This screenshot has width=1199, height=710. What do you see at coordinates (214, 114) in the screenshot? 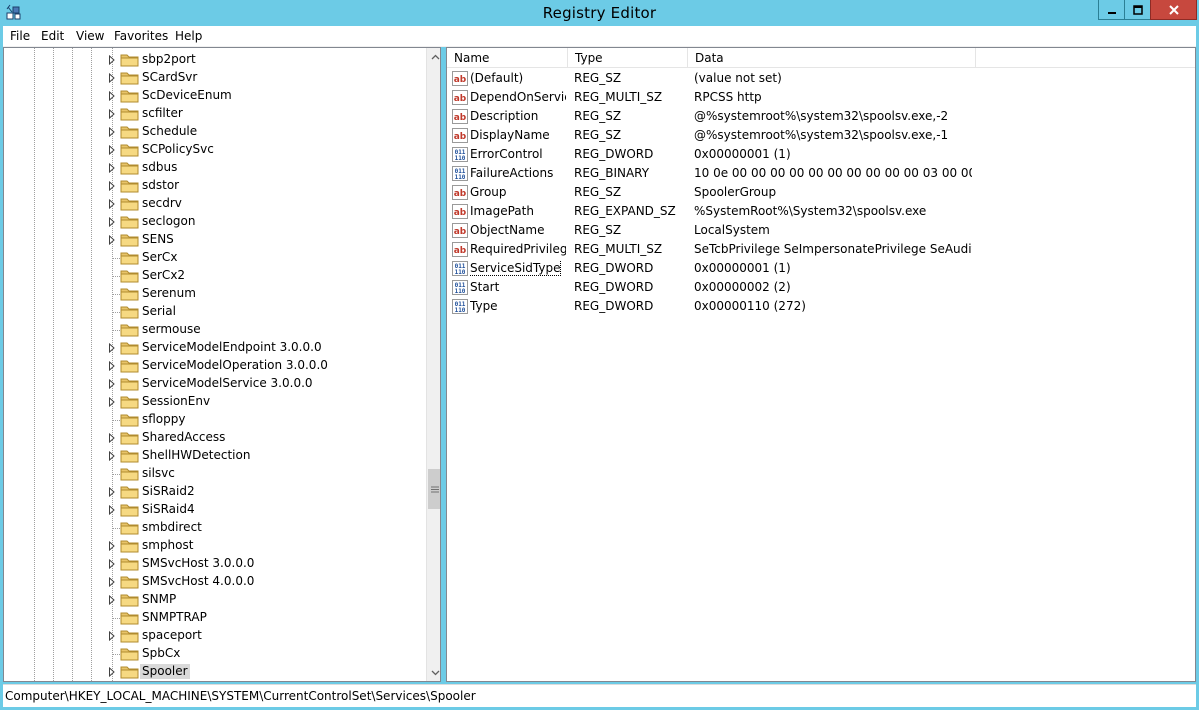
I see `tree-item: scfilter` at bounding box center [214, 114].